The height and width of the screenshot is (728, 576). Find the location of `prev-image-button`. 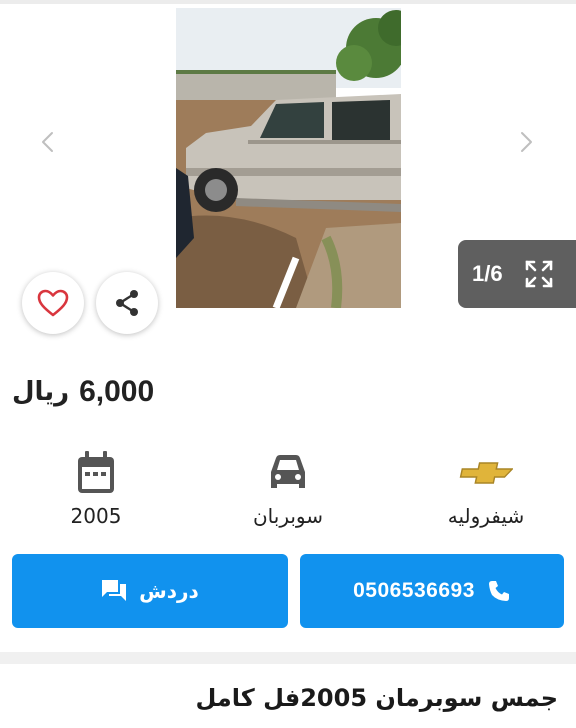

prev-image-button is located at coordinates (48, 142).